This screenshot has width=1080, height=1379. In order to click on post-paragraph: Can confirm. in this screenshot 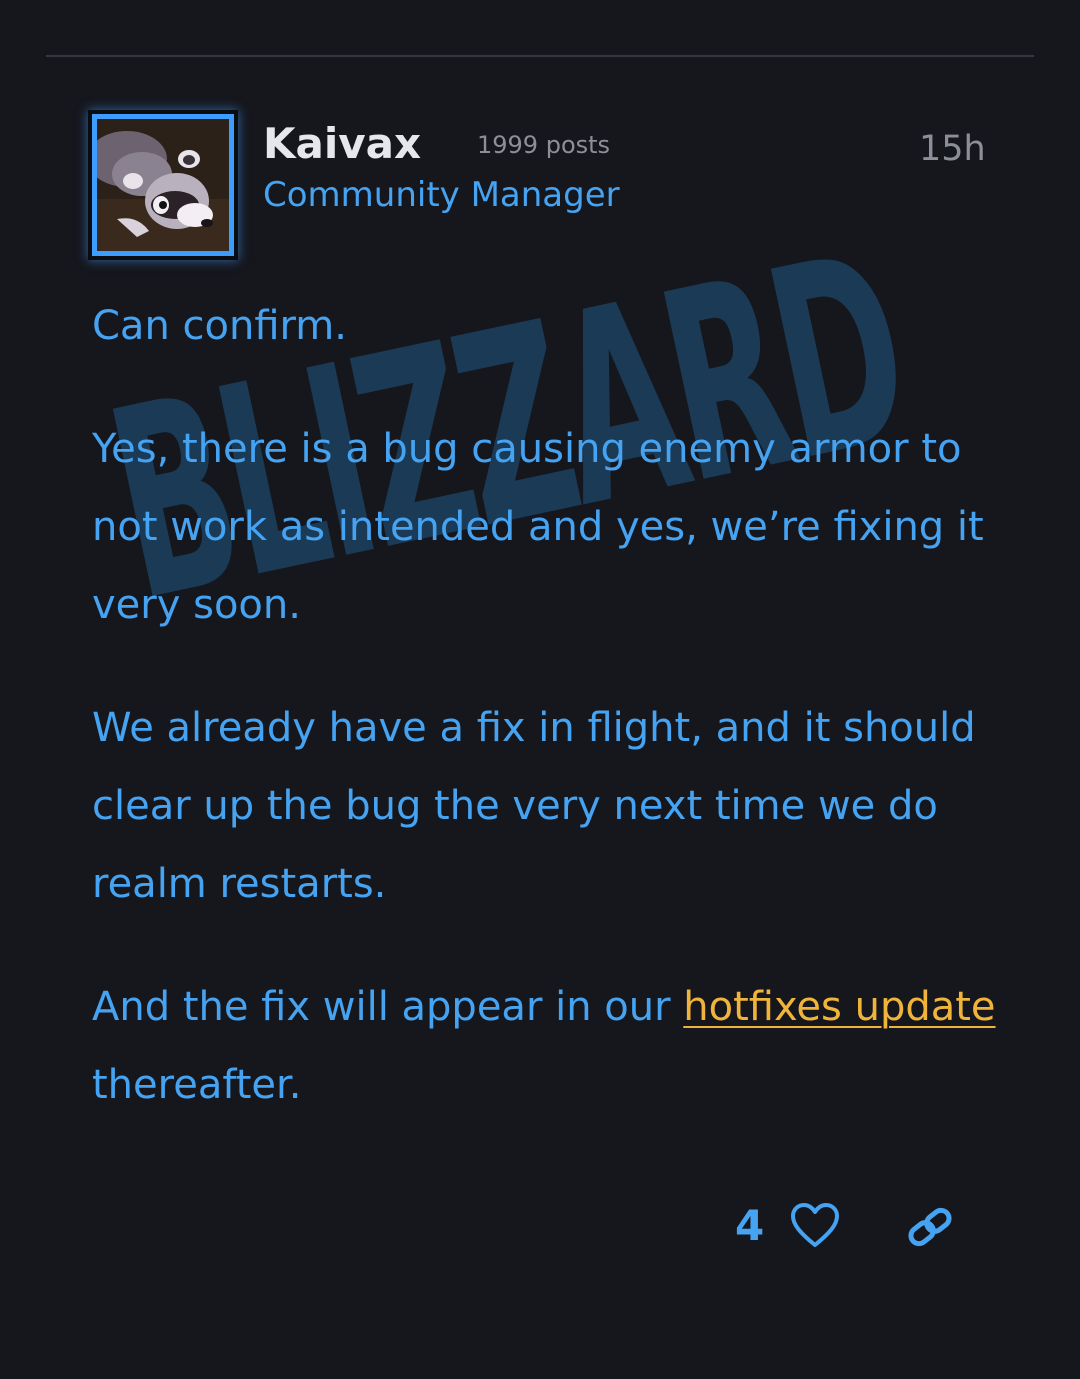, I will do `click(219, 326)`.